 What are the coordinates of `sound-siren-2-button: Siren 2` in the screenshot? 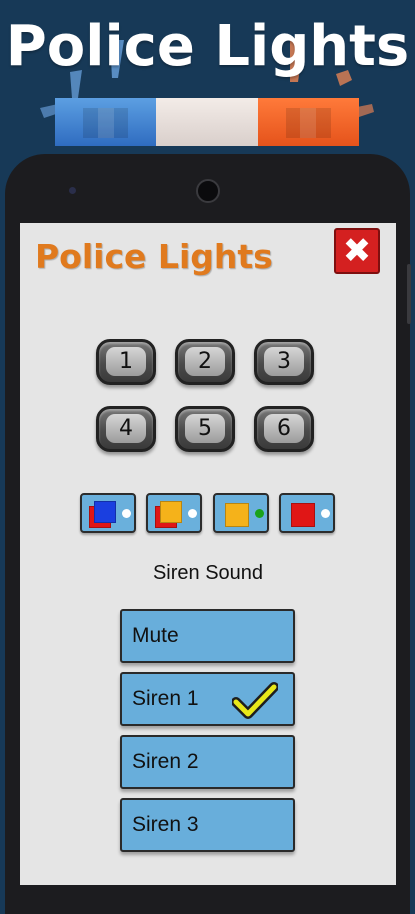 It's located at (207, 762).